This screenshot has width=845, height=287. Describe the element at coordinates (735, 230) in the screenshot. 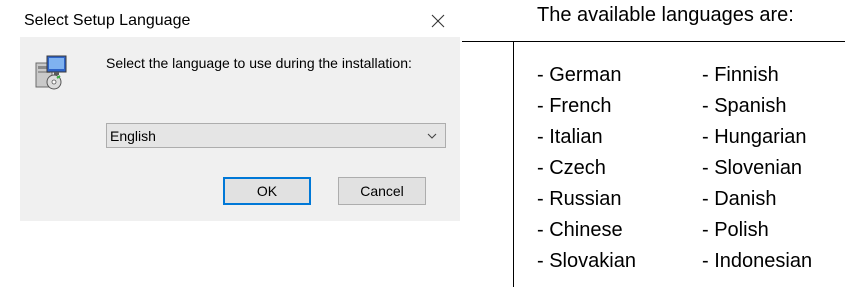

I see `language-item: - Polish` at that location.